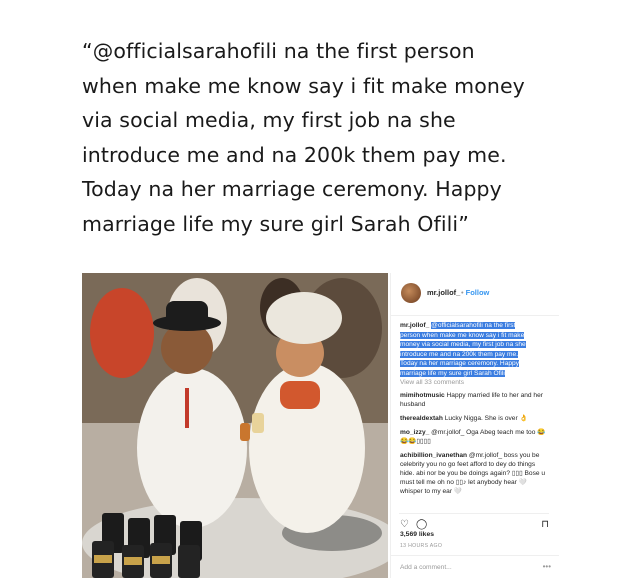  What do you see at coordinates (294, 154) in the screenshot?
I see `quote-line: introduce me and na 200k them pay me.` at bounding box center [294, 154].